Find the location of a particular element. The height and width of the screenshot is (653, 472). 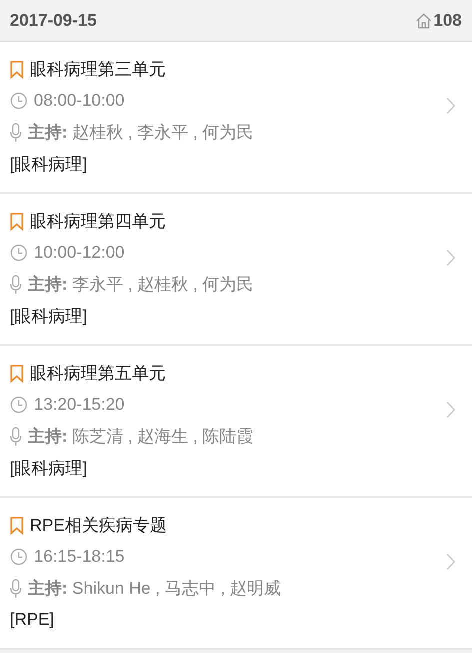

session-category: [RPE] is located at coordinates (32, 620).